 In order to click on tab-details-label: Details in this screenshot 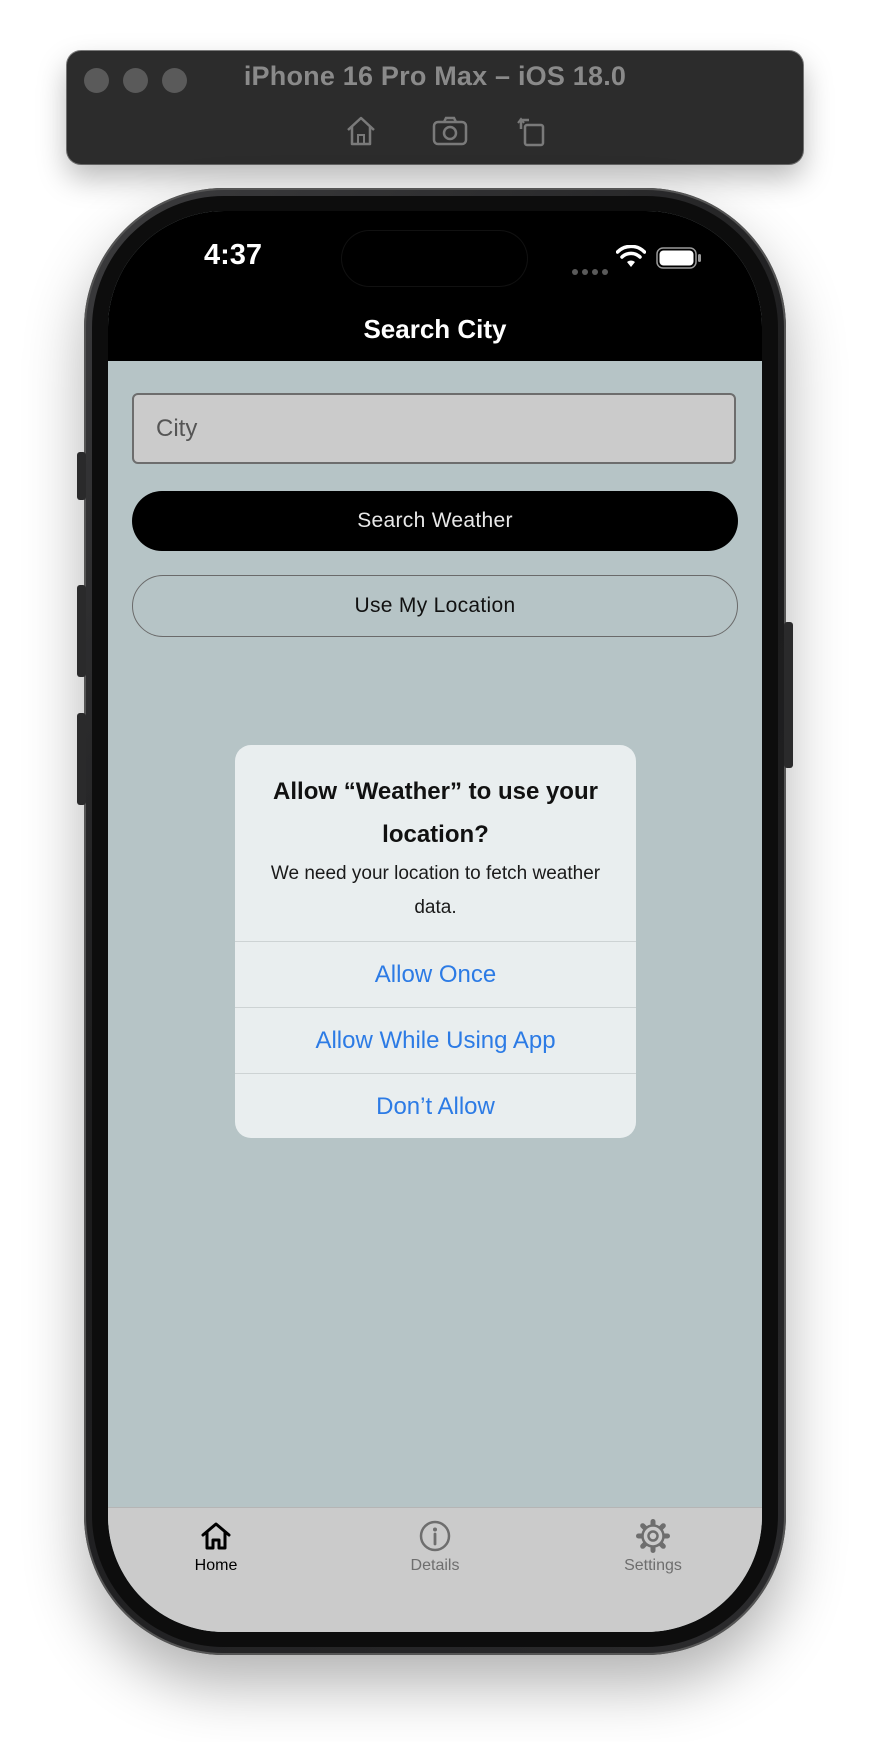, I will do `click(435, 1565)`.